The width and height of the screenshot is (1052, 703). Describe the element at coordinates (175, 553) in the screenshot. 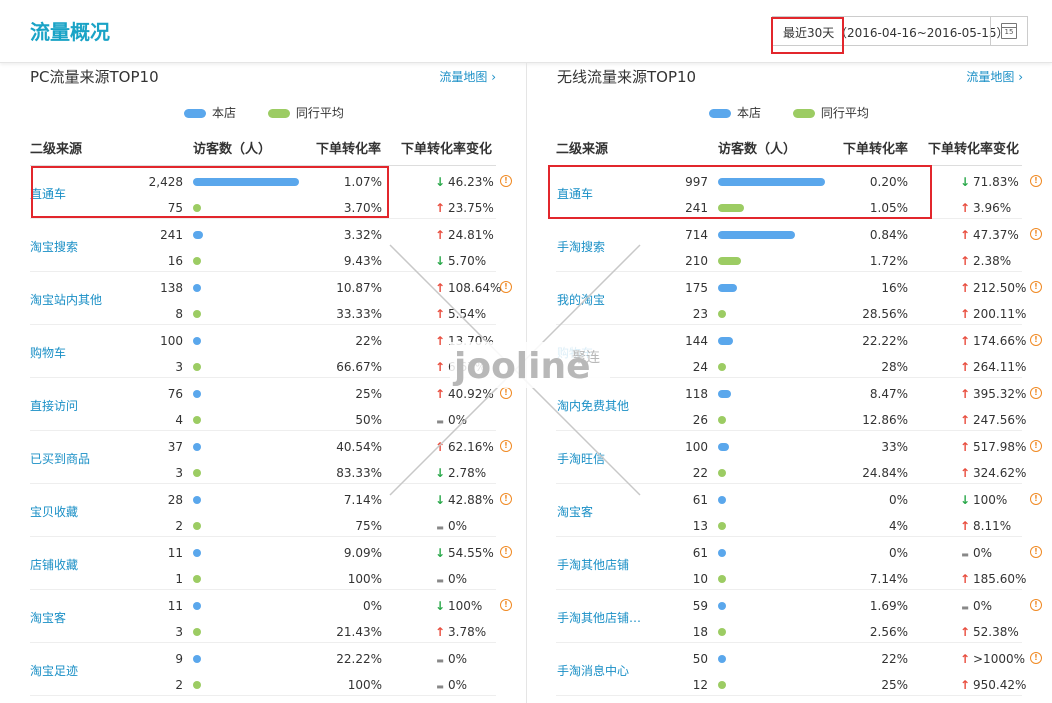

I see `visitor-count-own: 11` at that location.